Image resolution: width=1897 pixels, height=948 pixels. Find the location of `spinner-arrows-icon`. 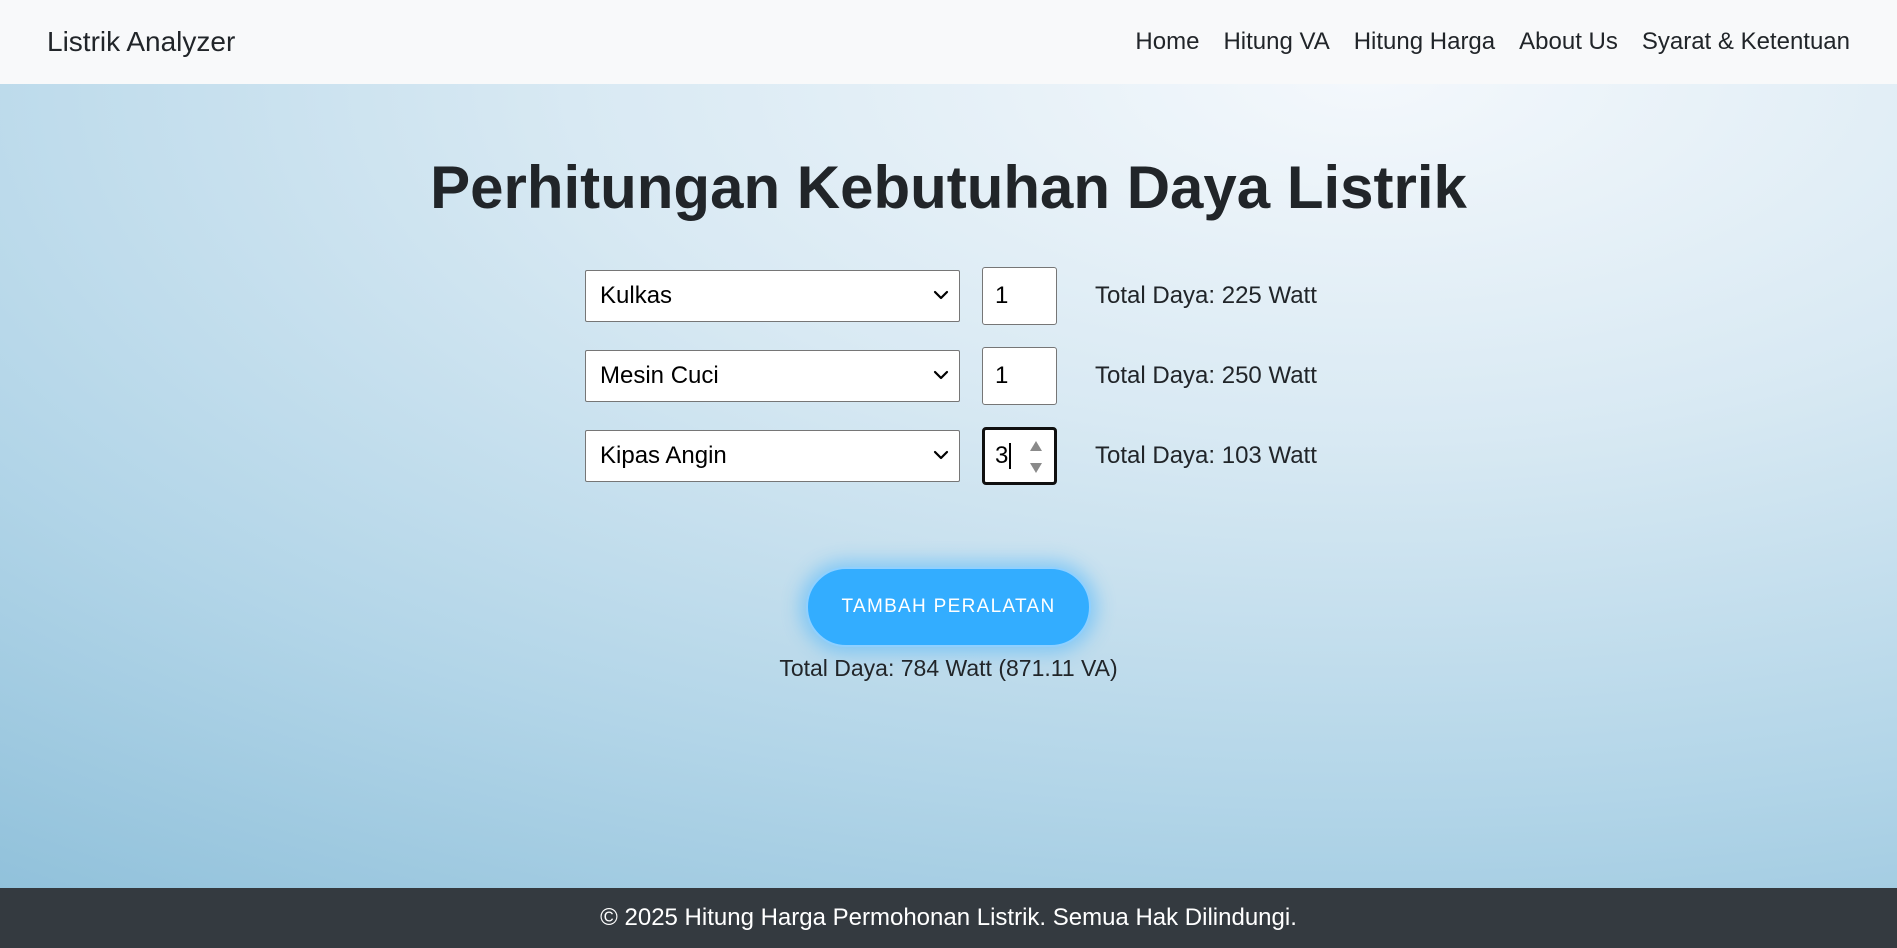

spinner-arrows-icon is located at coordinates (1036, 457).